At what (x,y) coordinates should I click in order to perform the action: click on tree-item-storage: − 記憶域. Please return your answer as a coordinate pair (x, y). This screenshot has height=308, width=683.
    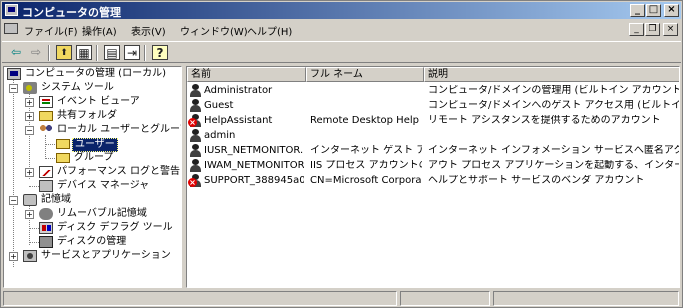
    Looking at the image, I should click on (92, 200).